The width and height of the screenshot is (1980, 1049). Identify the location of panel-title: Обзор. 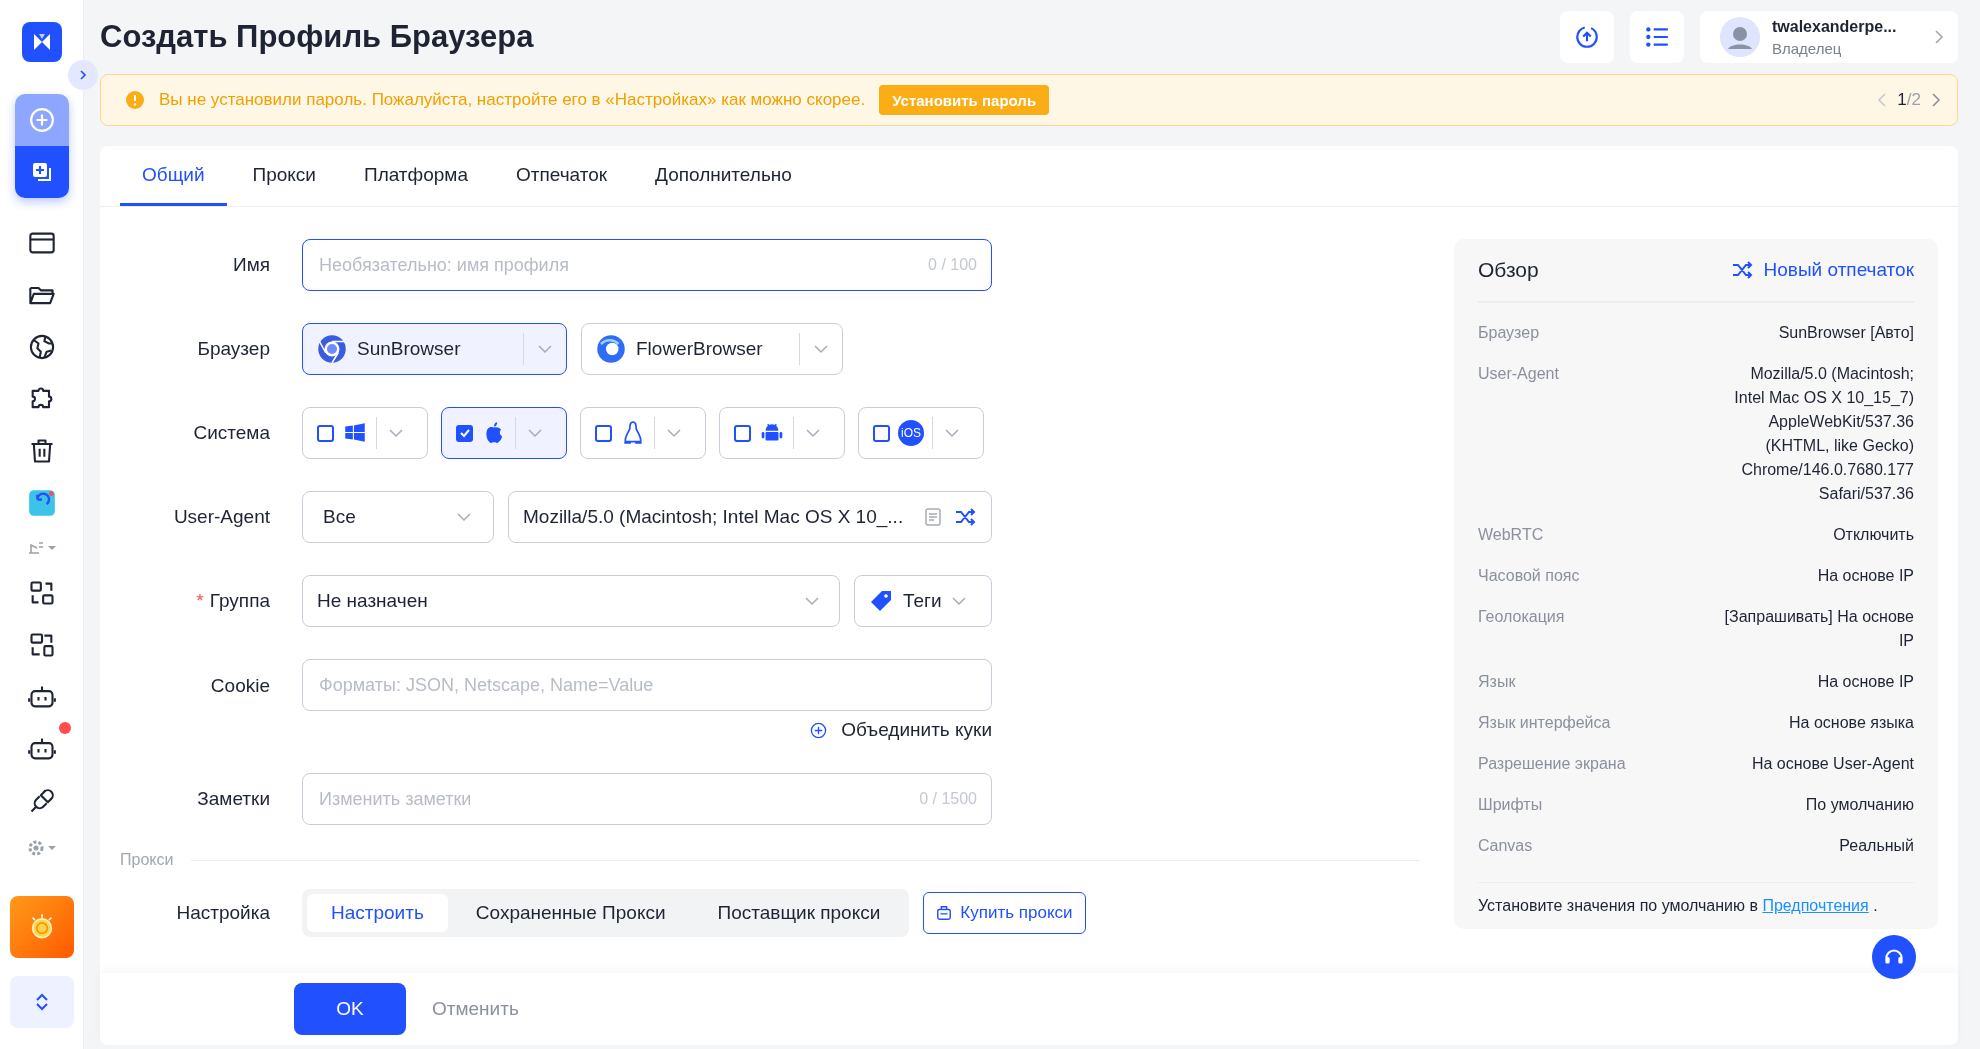
(1508, 270).